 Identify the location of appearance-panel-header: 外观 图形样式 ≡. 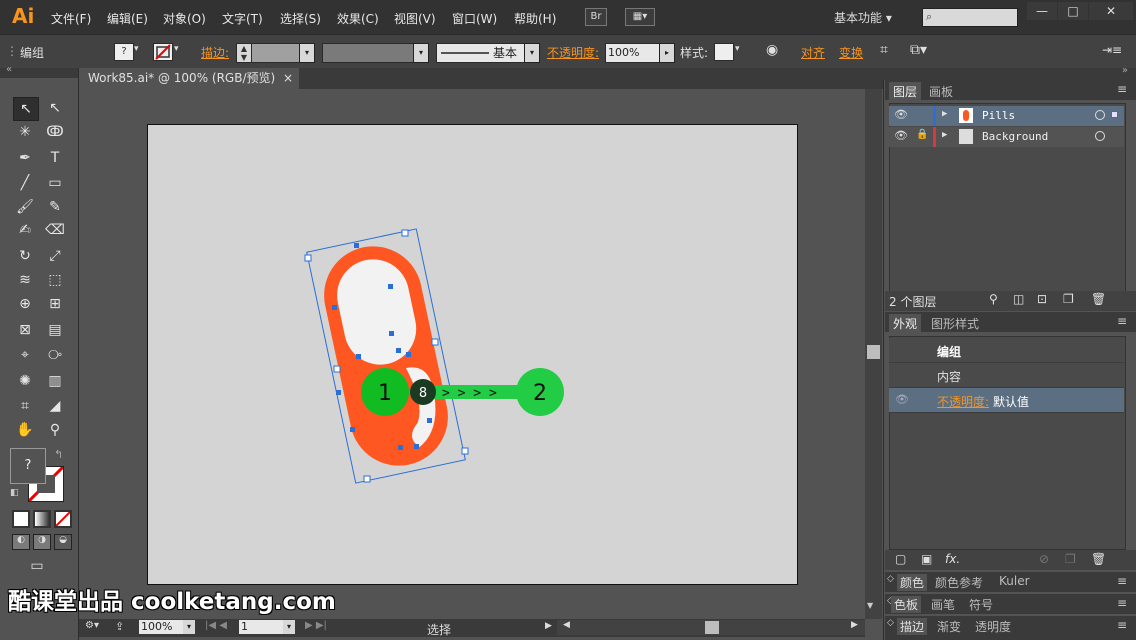
(1010, 322).